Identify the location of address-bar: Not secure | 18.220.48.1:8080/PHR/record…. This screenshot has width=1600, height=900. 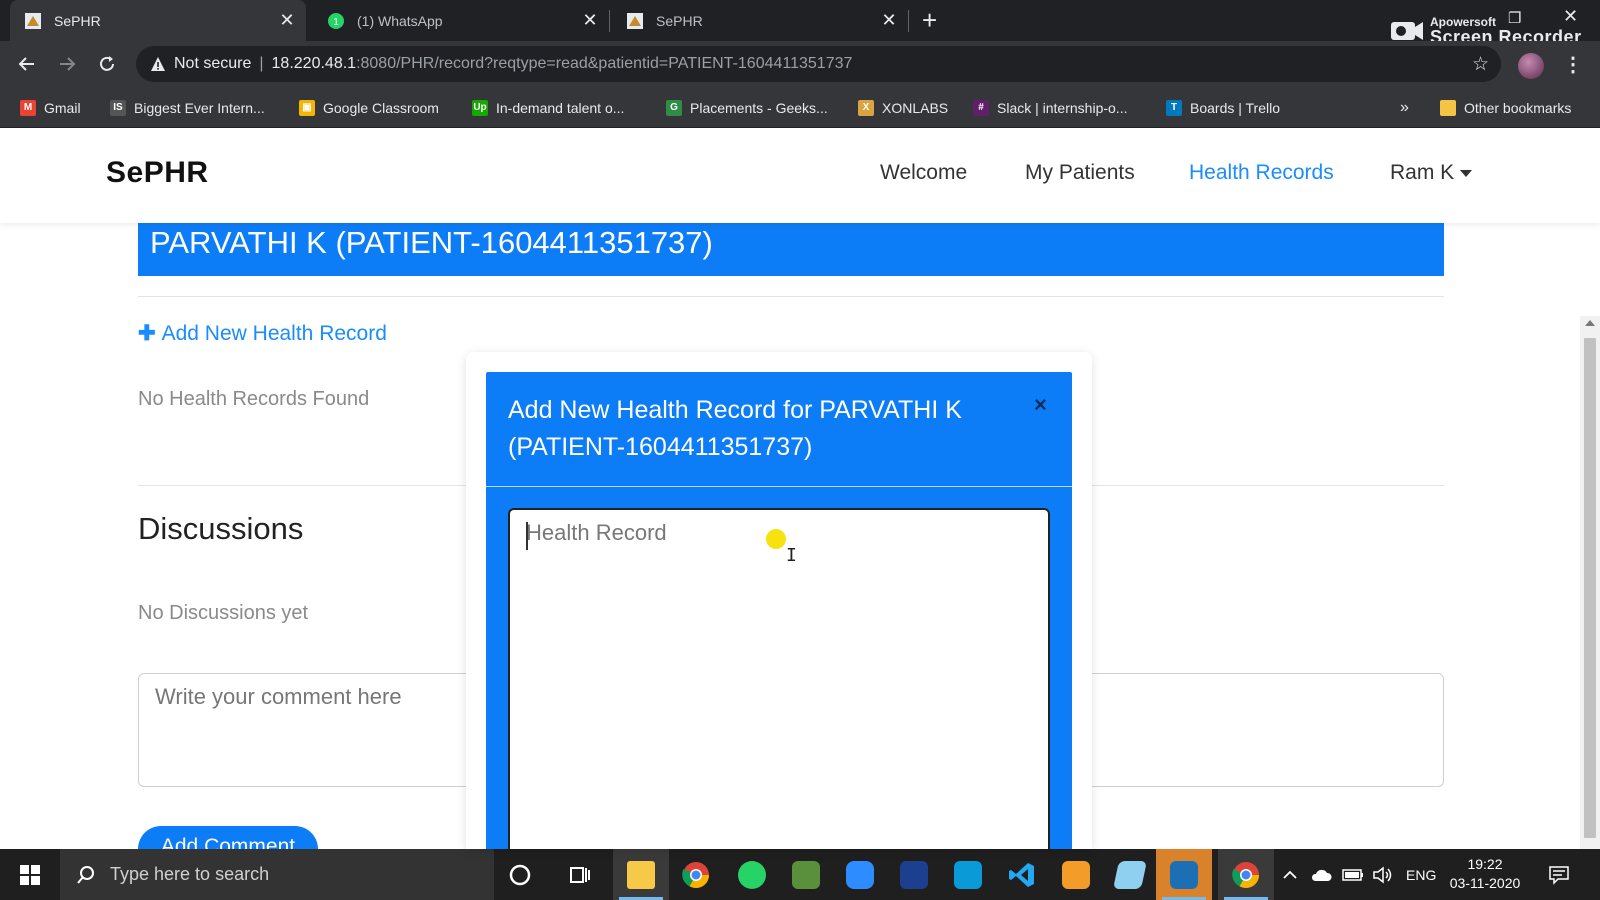
(818, 64).